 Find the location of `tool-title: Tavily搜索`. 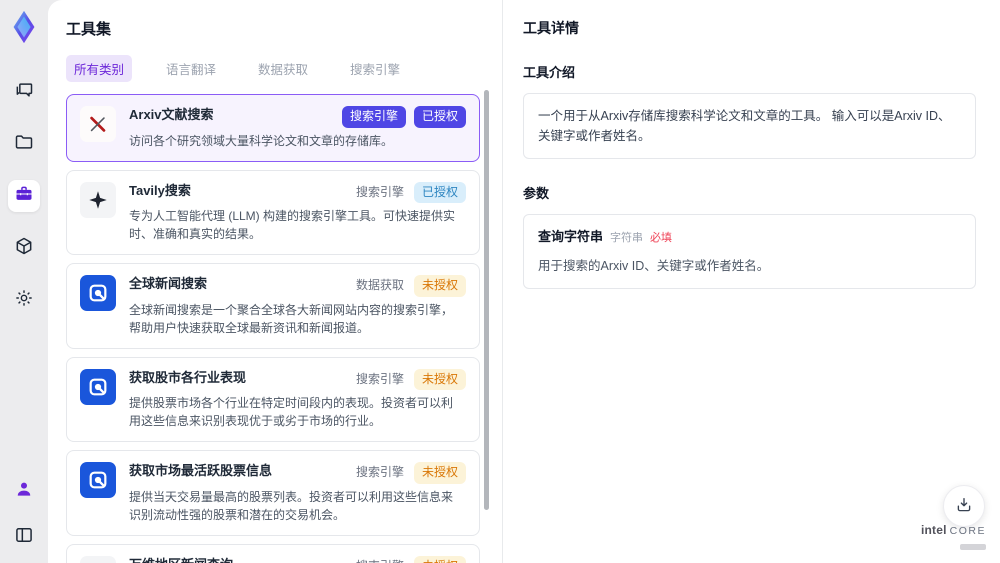

tool-title: Tavily搜索 is located at coordinates (160, 190).